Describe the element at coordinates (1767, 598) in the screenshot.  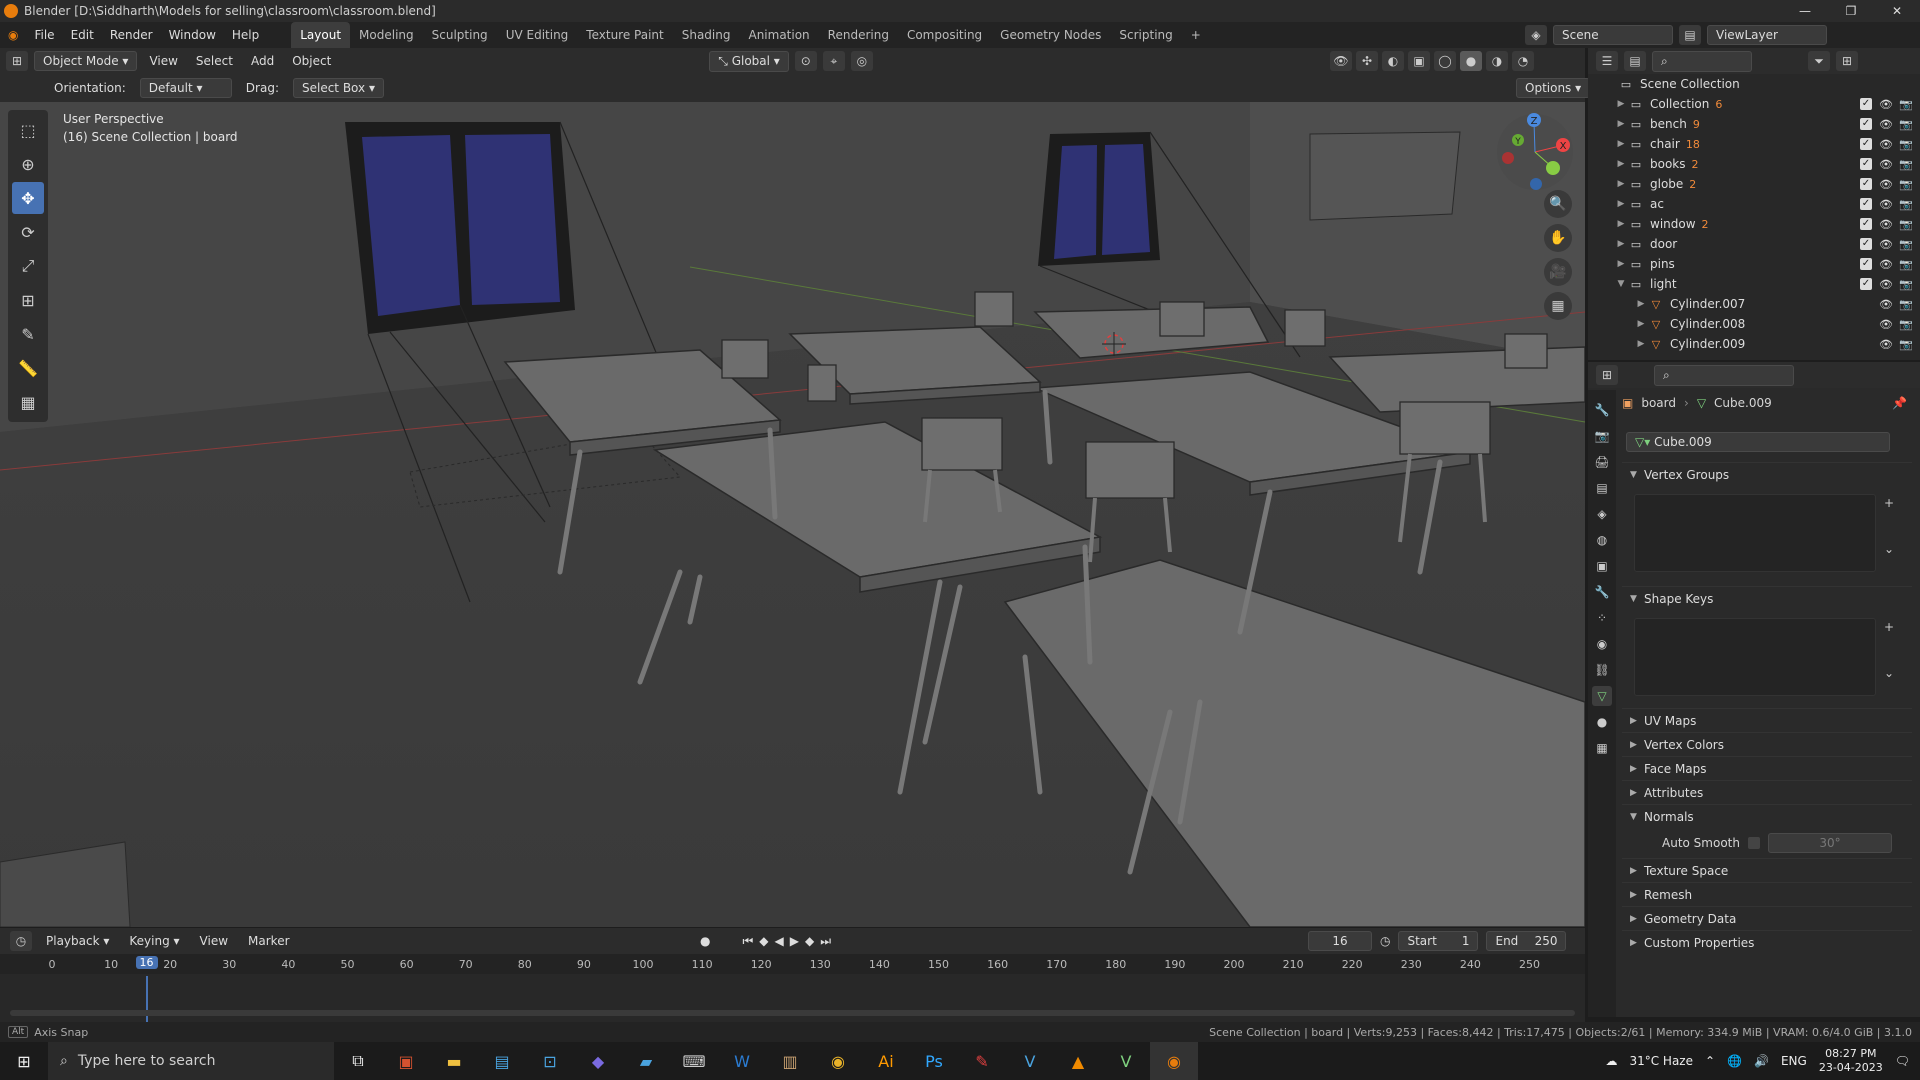
I see `shape-keys-header: ▼ Shape Keys` at that location.